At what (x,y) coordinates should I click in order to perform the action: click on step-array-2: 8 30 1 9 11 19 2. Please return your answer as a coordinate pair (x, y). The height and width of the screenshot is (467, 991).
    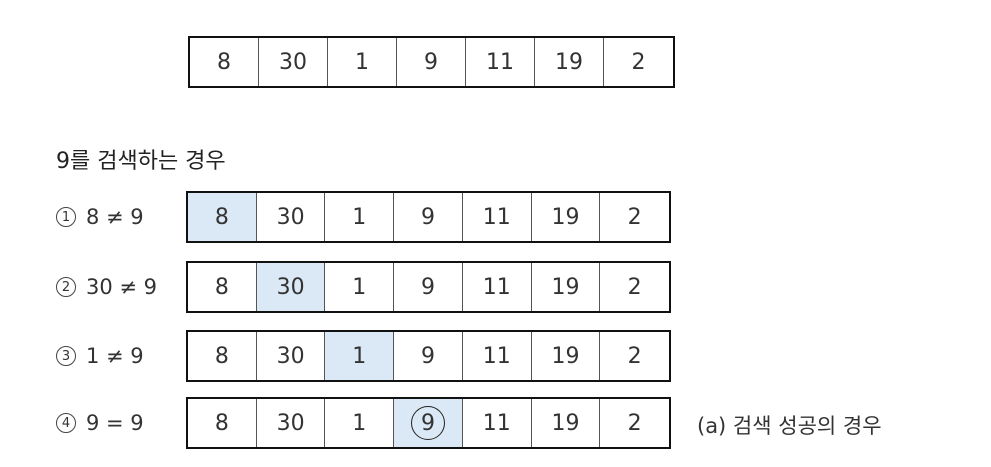
    Looking at the image, I should click on (428, 287).